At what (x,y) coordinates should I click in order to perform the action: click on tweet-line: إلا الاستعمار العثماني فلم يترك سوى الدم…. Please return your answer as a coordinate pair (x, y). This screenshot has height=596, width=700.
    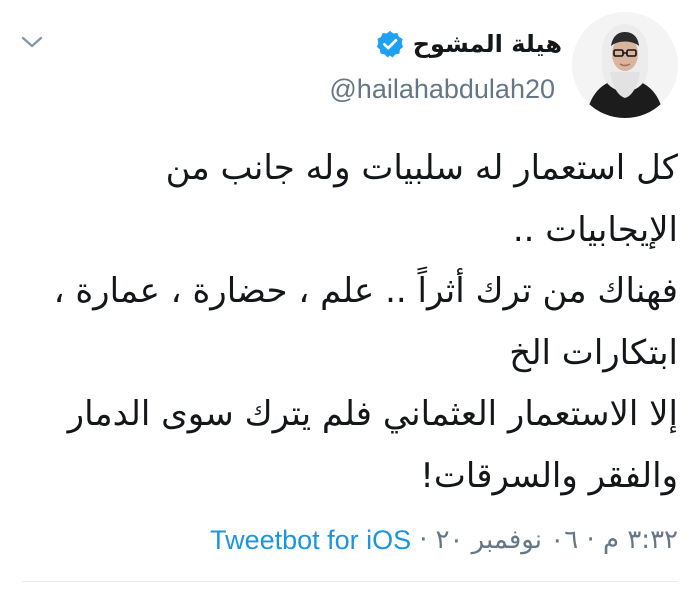
    Looking at the image, I should click on (372, 414).